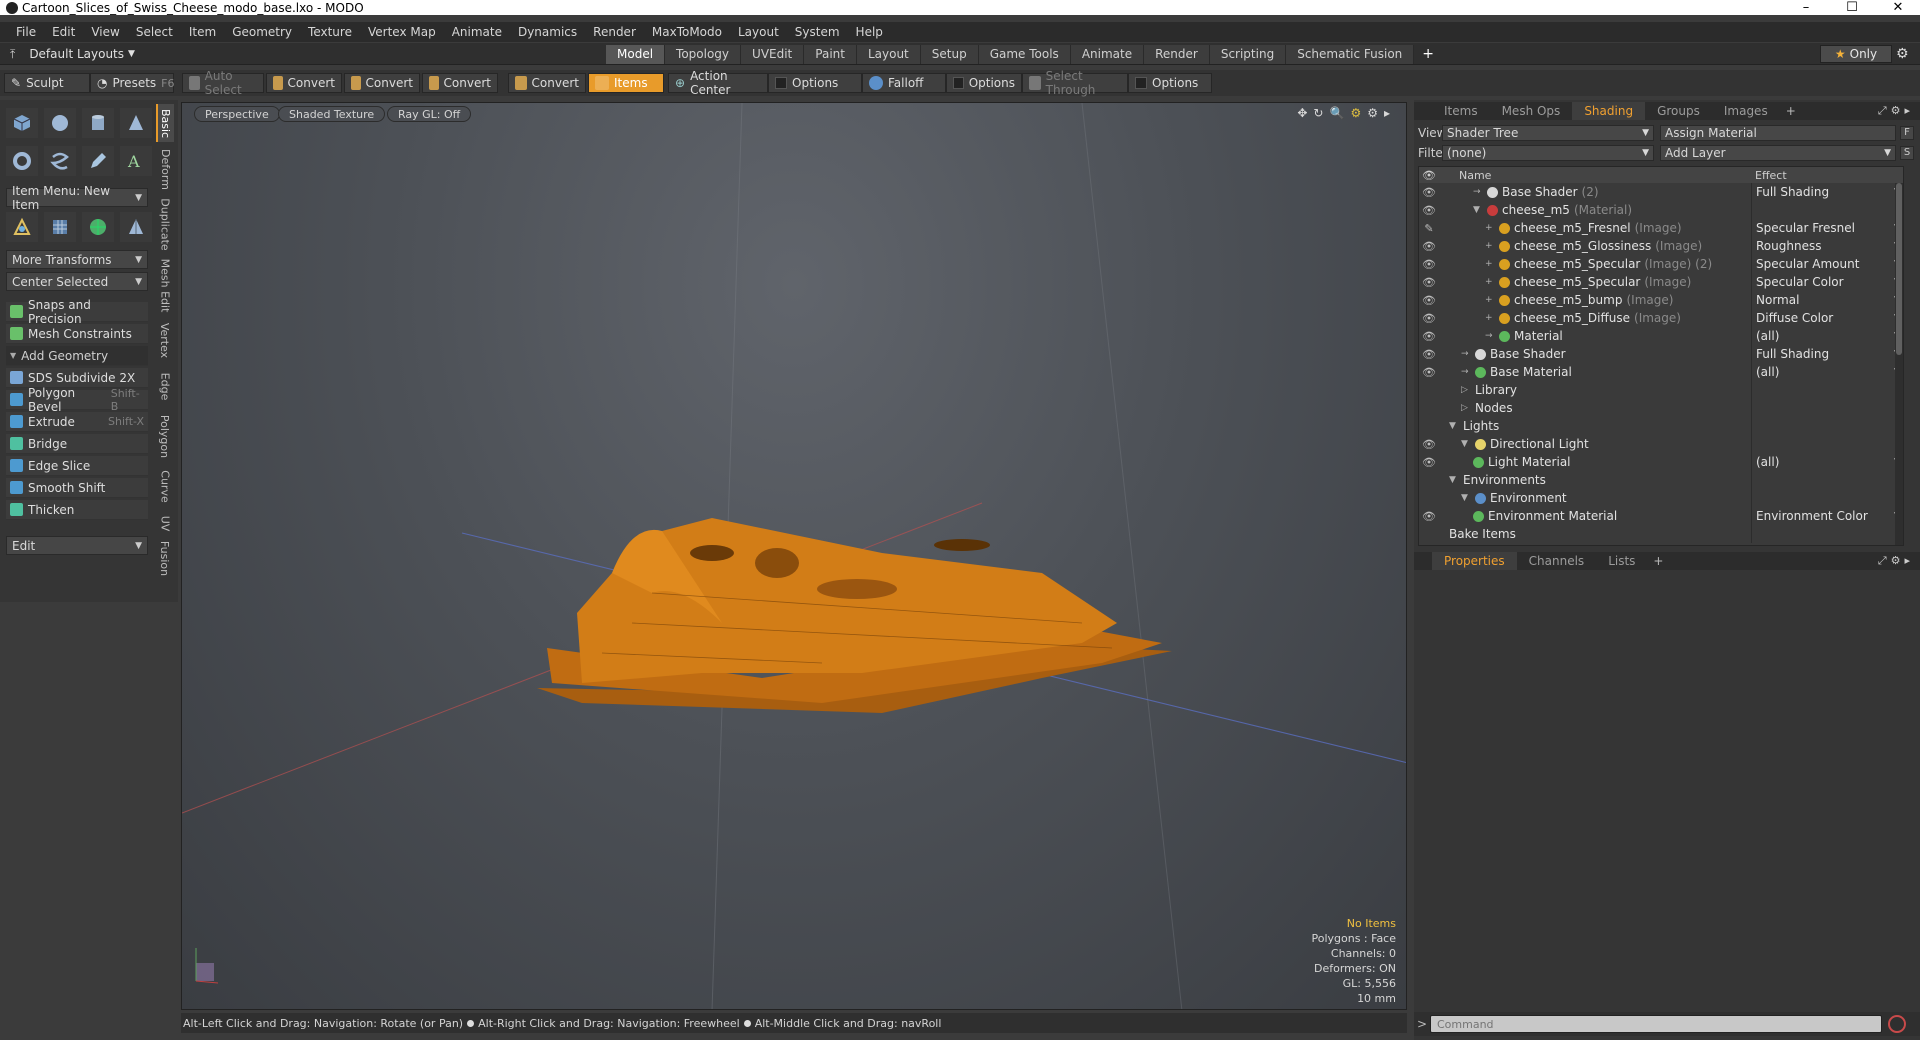 Image resolution: width=1920 pixels, height=1040 pixels. I want to click on tool-edge-slice: Edge Slice, so click(77, 466).